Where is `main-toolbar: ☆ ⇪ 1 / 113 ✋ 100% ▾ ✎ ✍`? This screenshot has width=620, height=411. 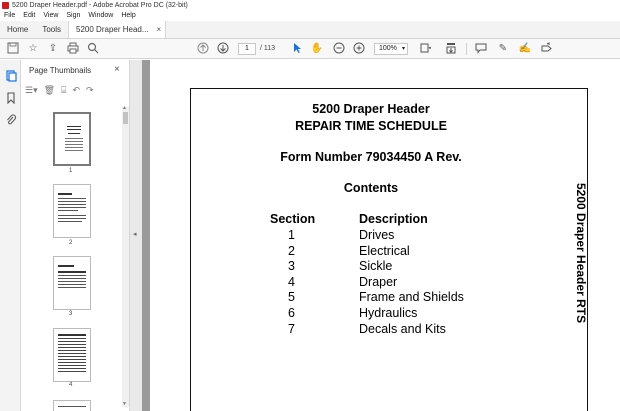 main-toolbar: ☆ ⇪ 1 / 113 ✋ 100% ▾ ✎ ✍ is located at coordinates (310, 49).